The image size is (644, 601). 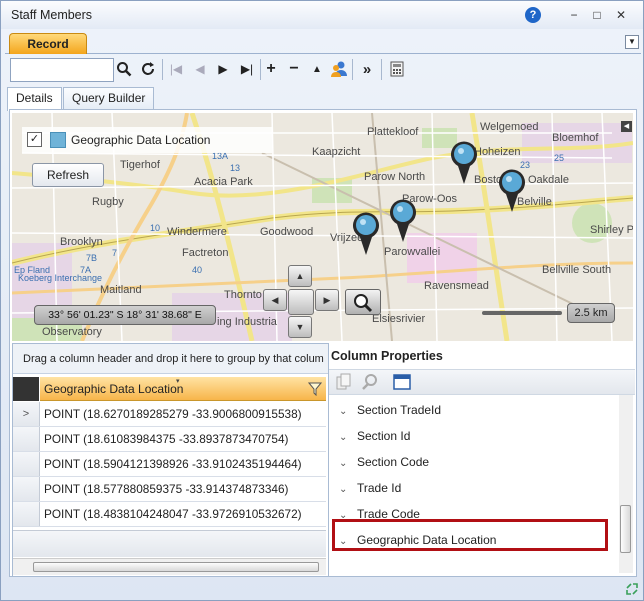 I want to click on map-refresh-button: Refresh, so click(x=68, y=175).